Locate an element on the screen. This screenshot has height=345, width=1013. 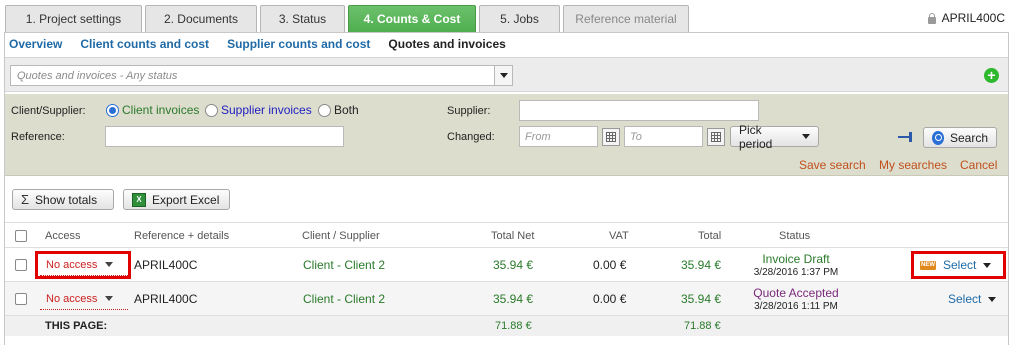
search-icon is located at coordinates (938, 137).